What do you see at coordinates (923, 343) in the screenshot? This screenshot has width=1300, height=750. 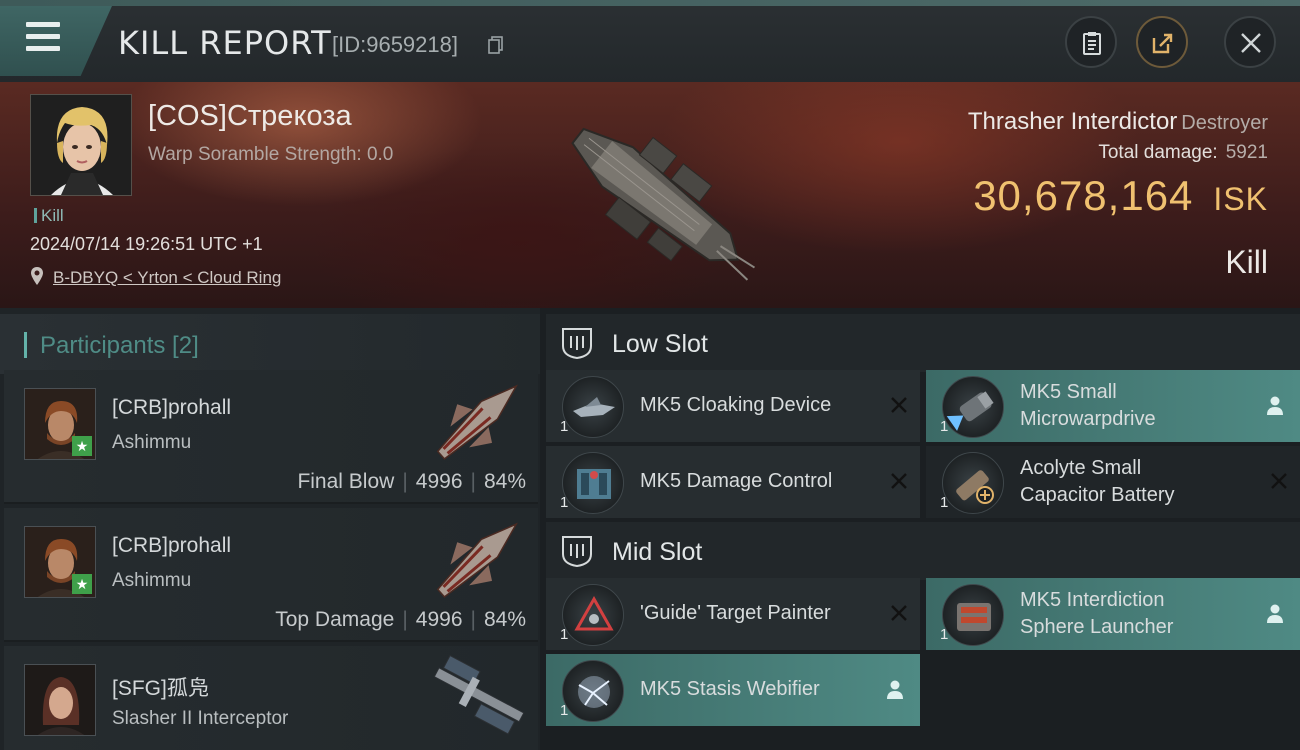 I see `low-slot-header: Low Slot` at bounding box center [923, 343].